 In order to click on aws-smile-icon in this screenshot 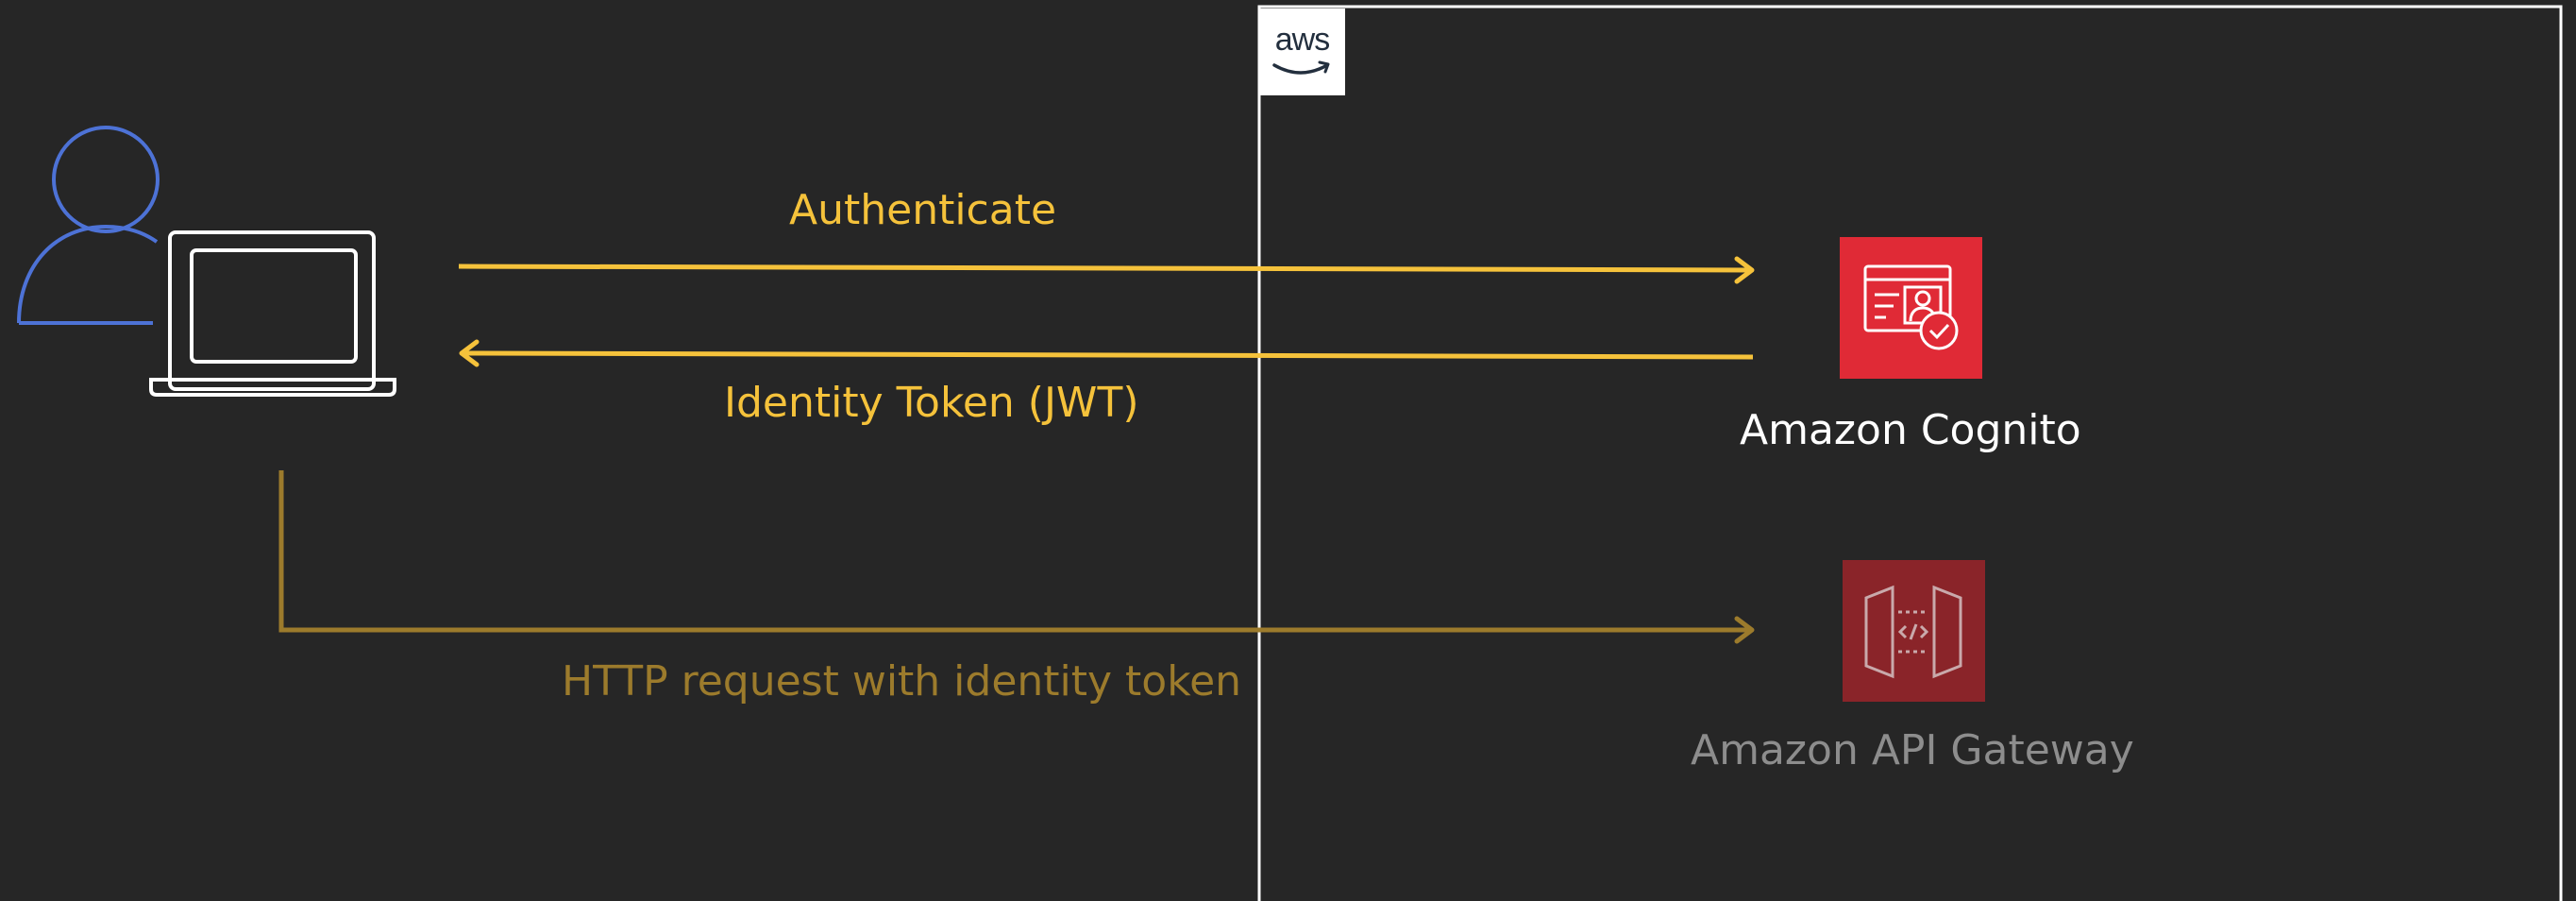, I will do `click(1301, 67)`.